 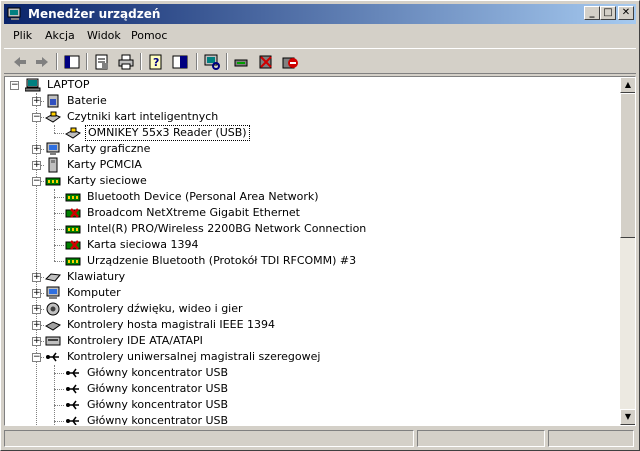 What do you see at coordinates (33, 85) in the screenshot?
I see `laptop-icon` at bounding box center [33, 85].